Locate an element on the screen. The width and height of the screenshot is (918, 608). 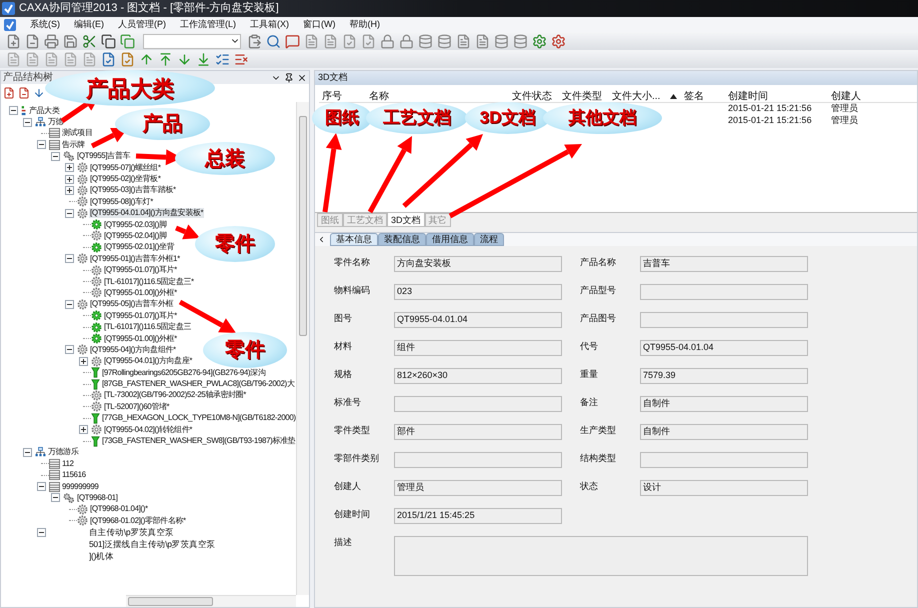
tab: 3D文档 is located at coordinates (406, 220).